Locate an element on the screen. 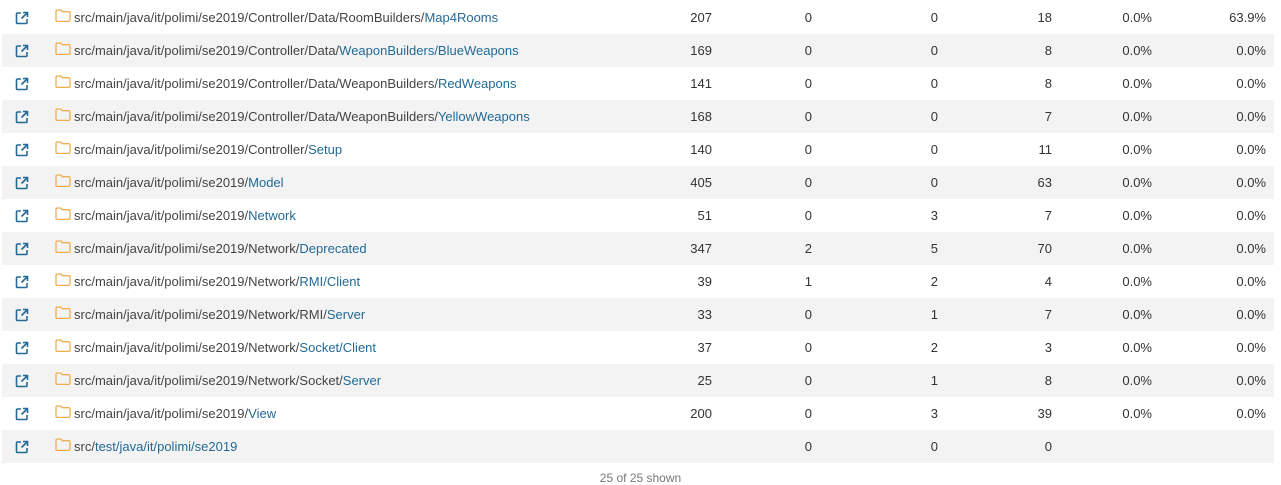 This screenshot has height=485, width=1281. path-link: Model is located at coordinates (265, 182).